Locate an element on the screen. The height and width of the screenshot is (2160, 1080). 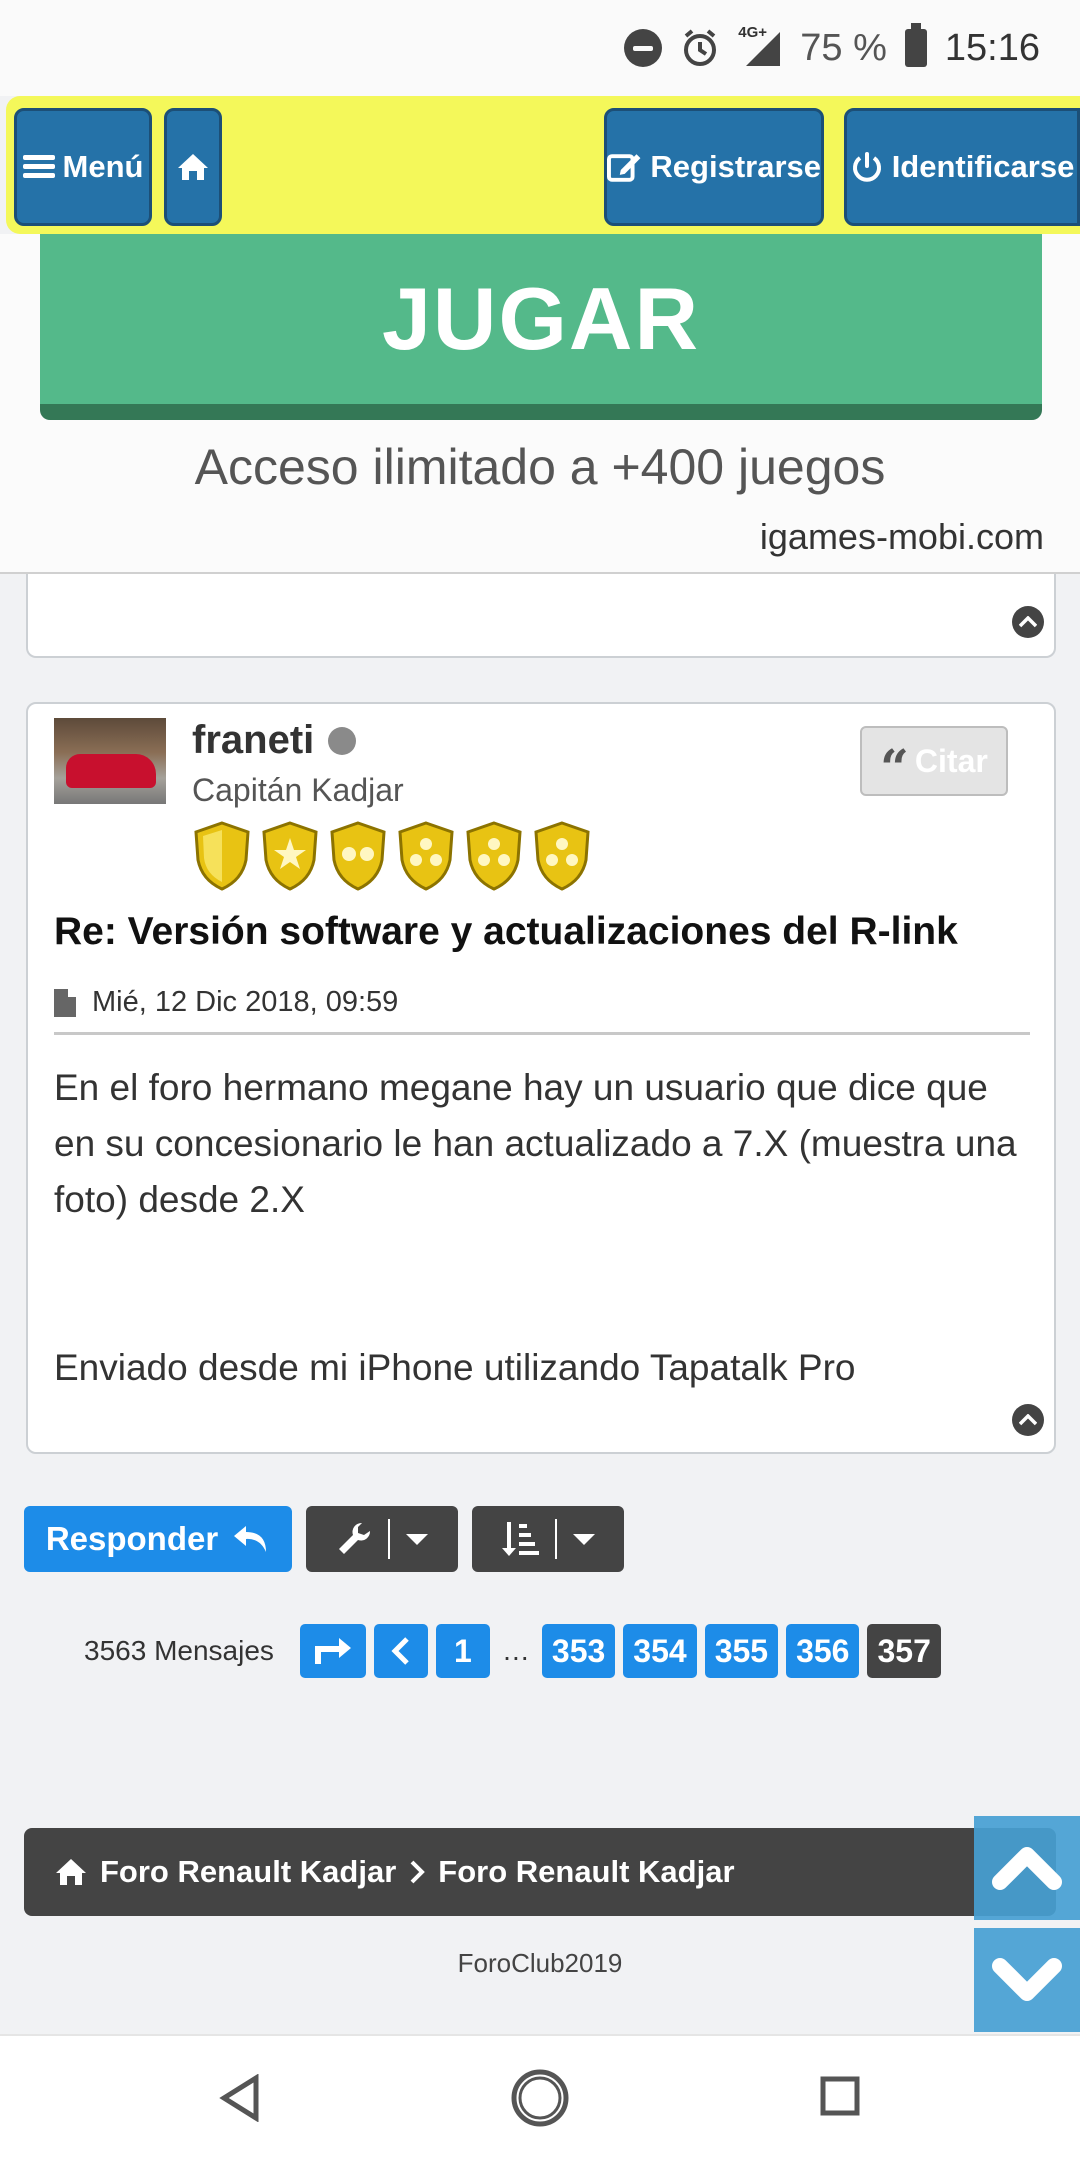
menu-label: Menú is located at coordinates (103, 166).